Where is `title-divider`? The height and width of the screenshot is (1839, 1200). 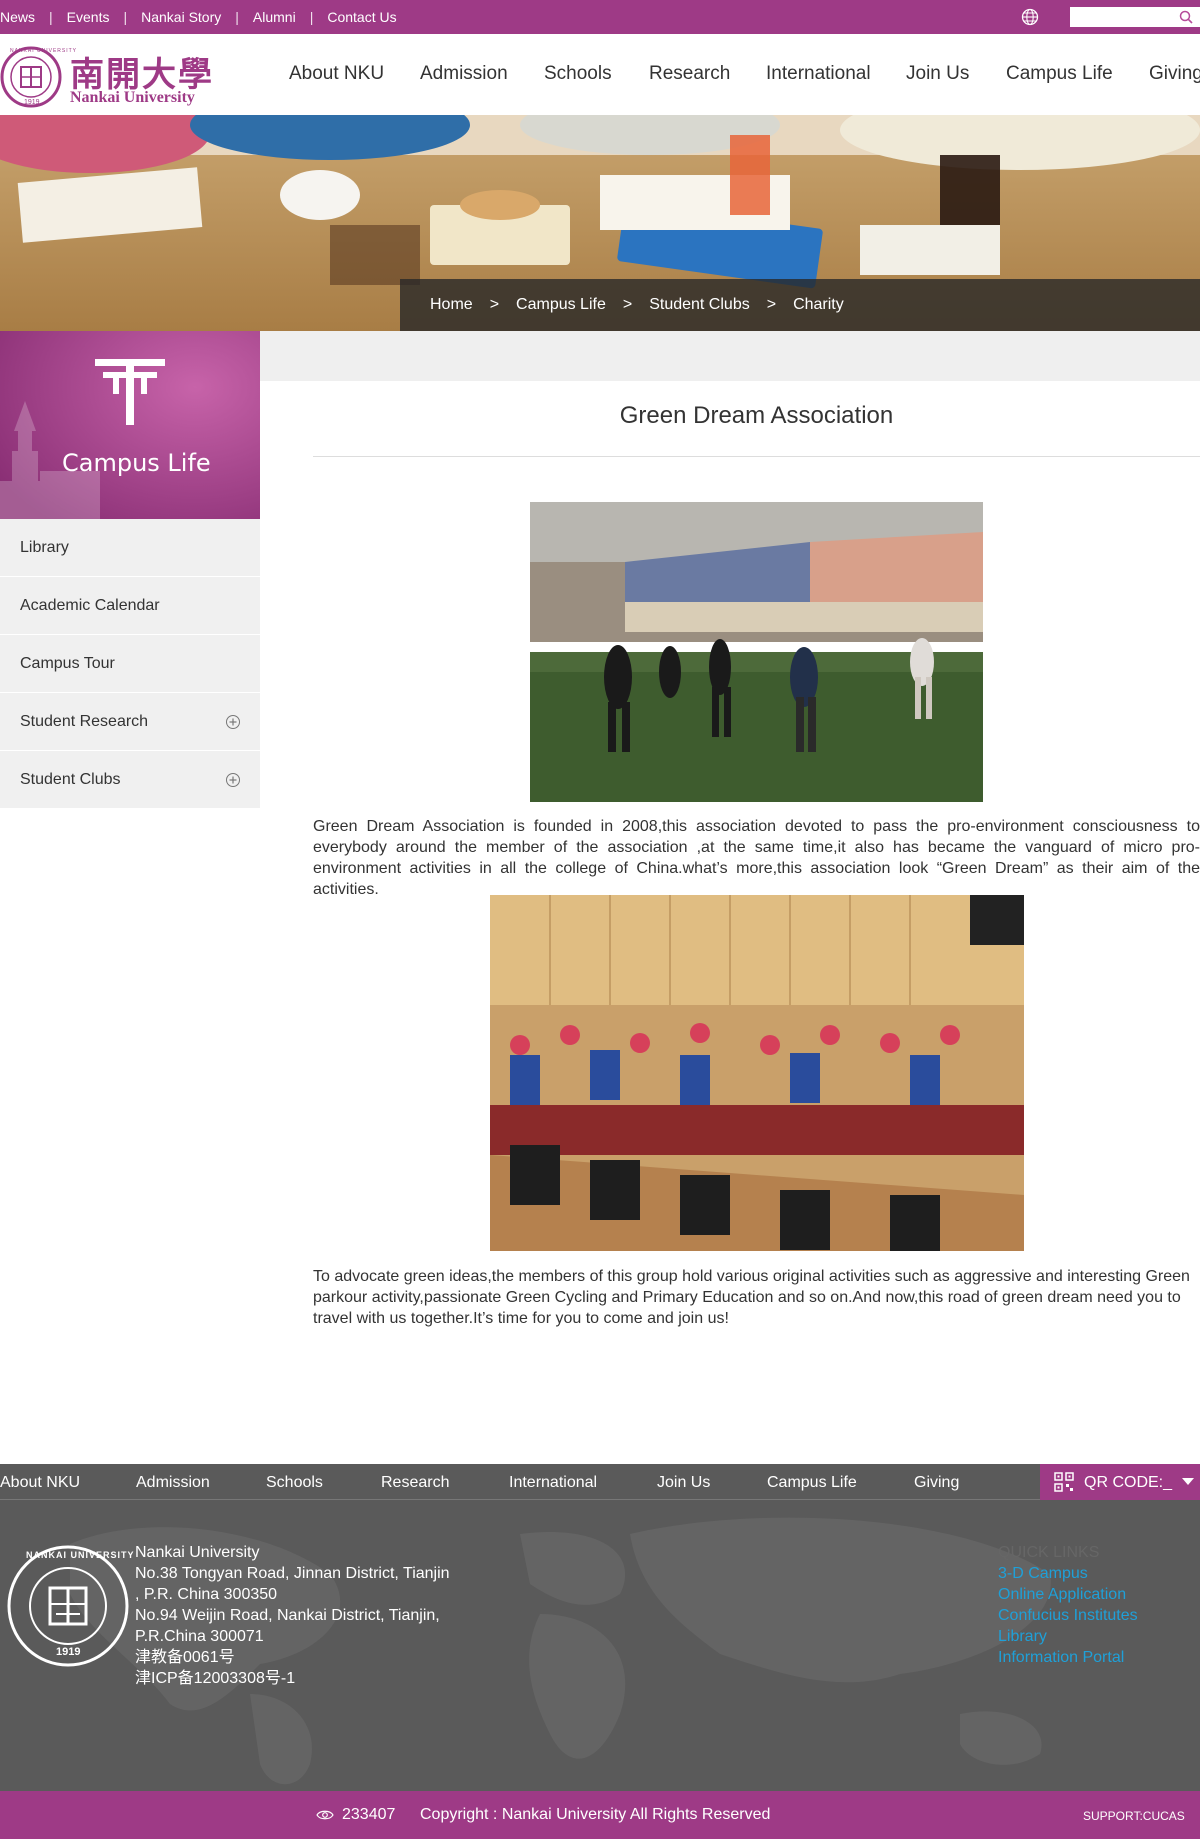
title-divider is located at coordinates (756, 456).